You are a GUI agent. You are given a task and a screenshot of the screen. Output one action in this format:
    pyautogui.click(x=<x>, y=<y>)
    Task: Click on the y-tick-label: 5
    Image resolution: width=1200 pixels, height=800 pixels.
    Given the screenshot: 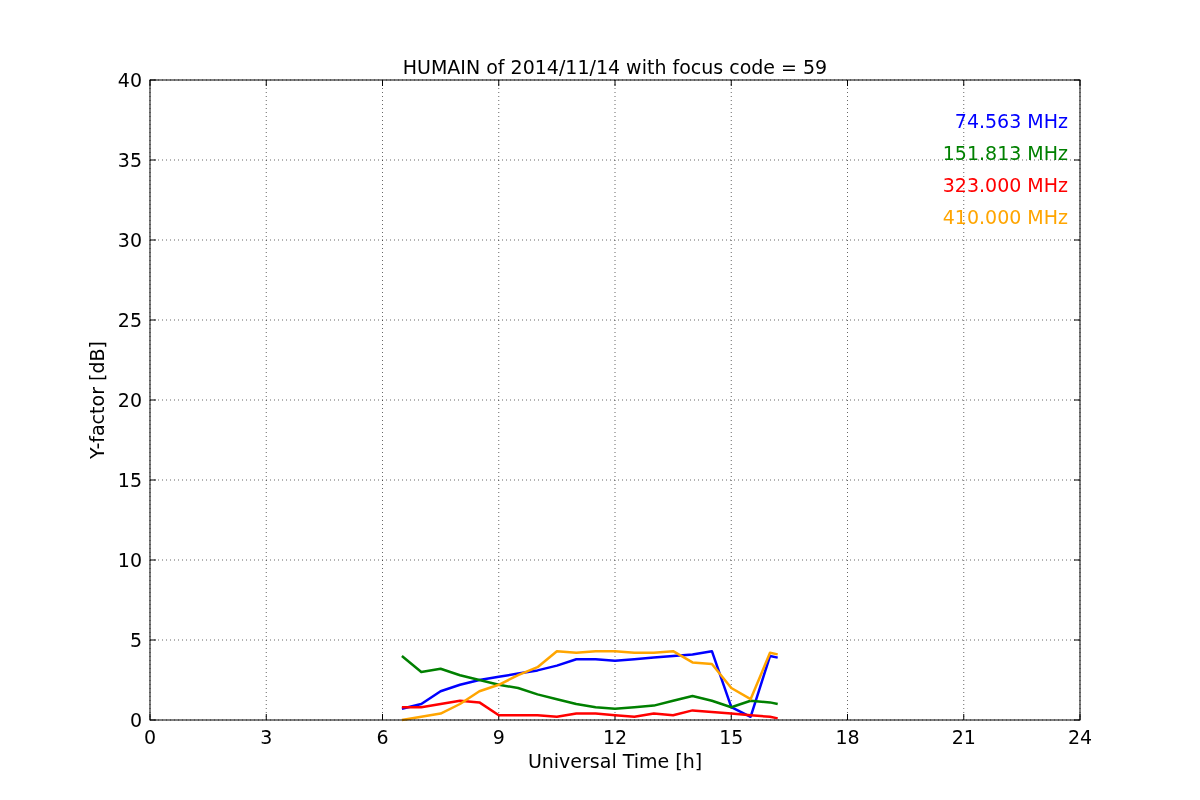 What is the action you would take?
    pyautogui.click(x=135, y=640)
    